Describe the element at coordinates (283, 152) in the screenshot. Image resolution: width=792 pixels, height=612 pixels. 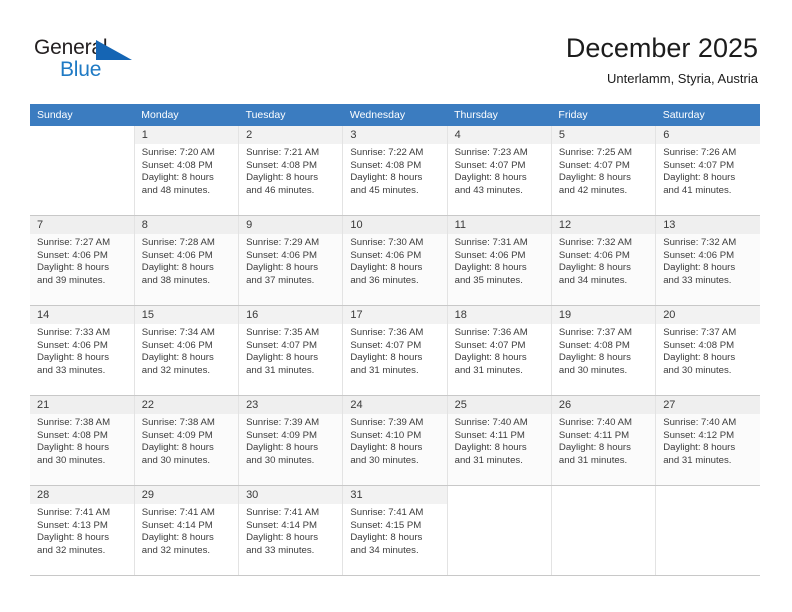
I see `sunrise-text: Sunrise: 7:21 AM` at that location.